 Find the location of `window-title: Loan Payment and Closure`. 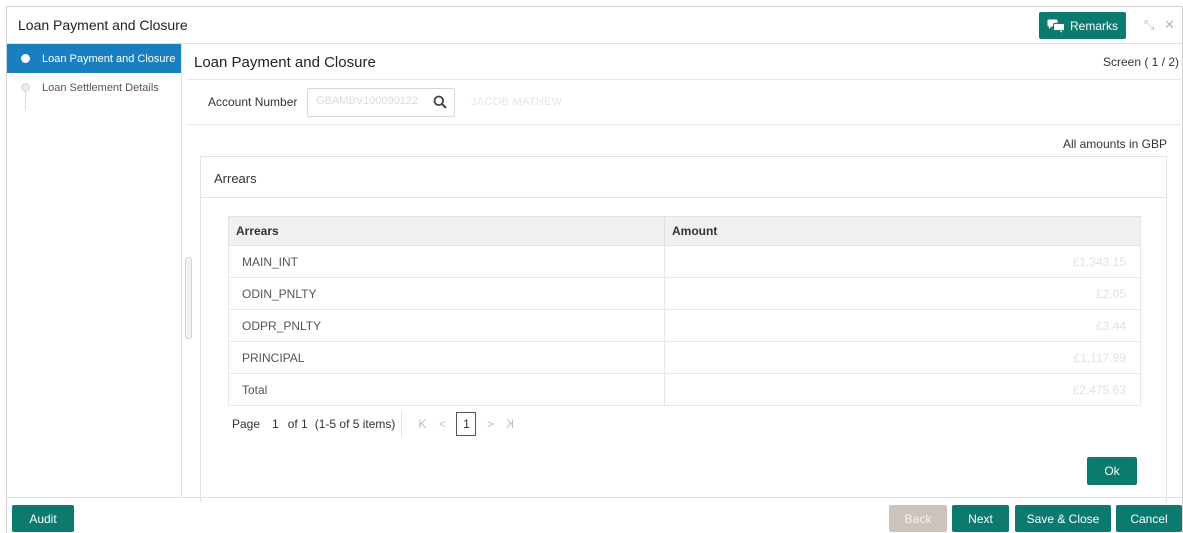

window-title: Loan Payment and Closure is located at coordinates (103, 25).